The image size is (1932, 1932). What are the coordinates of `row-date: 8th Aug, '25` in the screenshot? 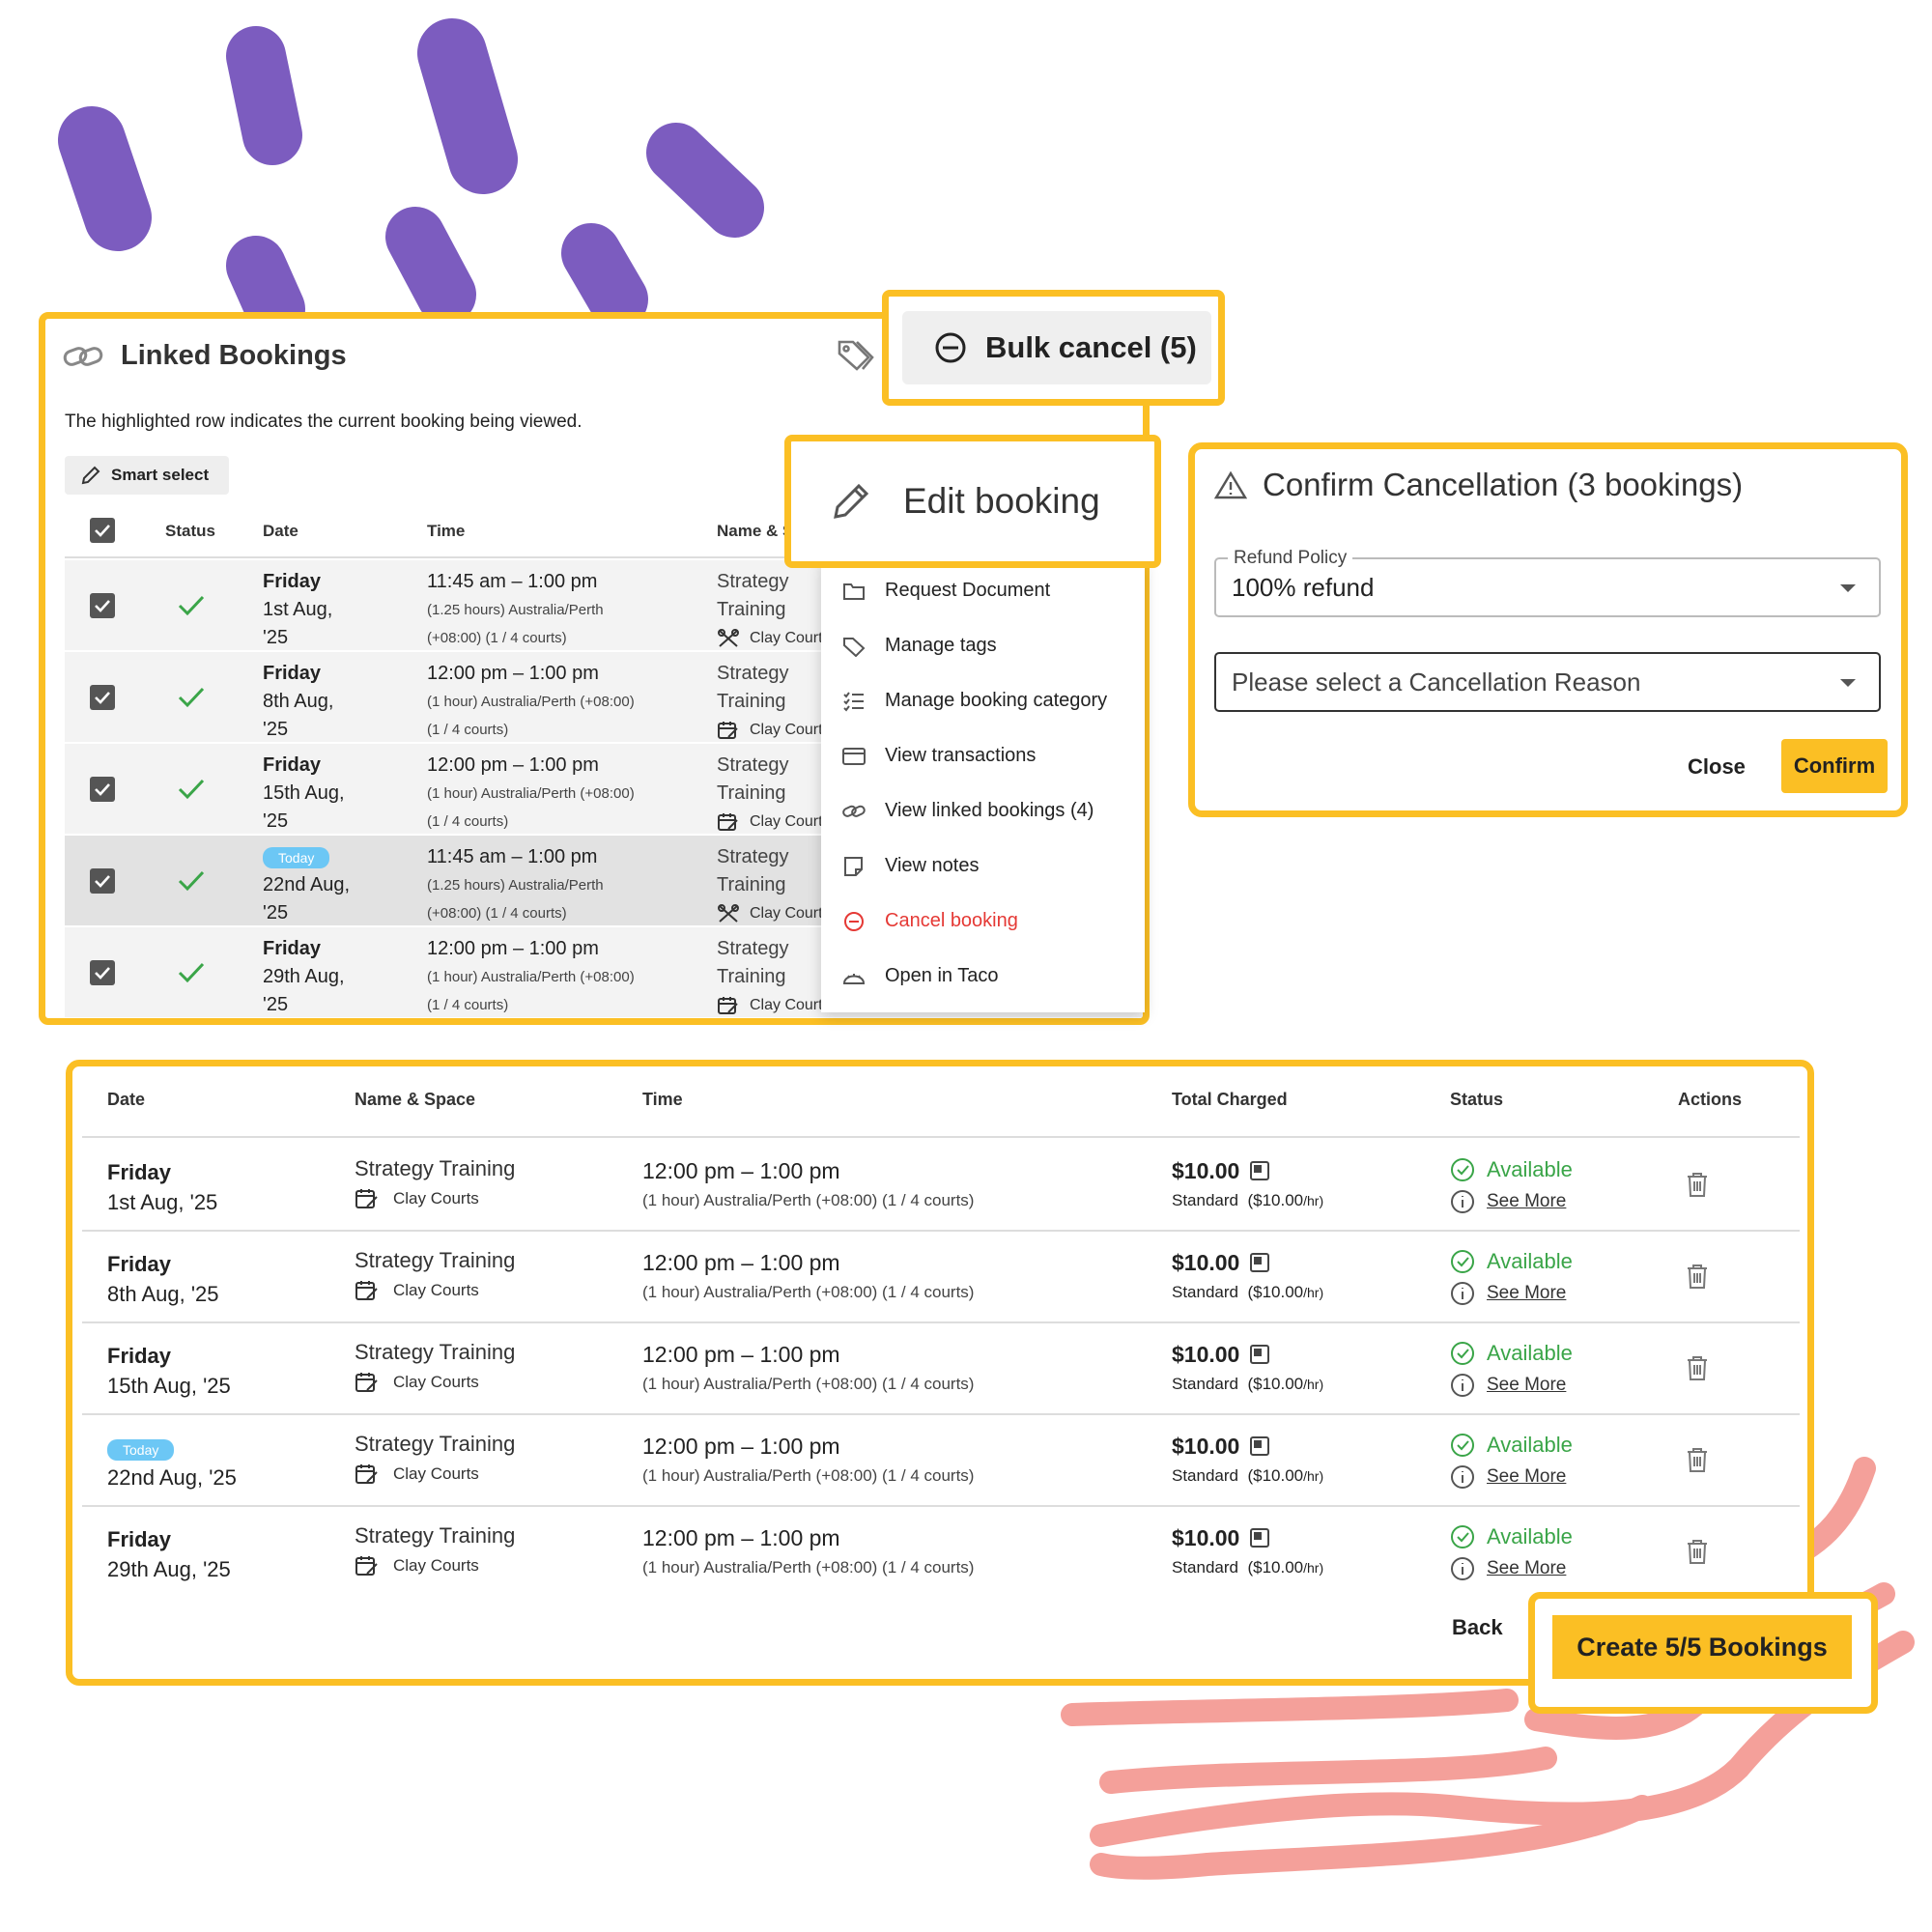 It's located at (163, 1294).